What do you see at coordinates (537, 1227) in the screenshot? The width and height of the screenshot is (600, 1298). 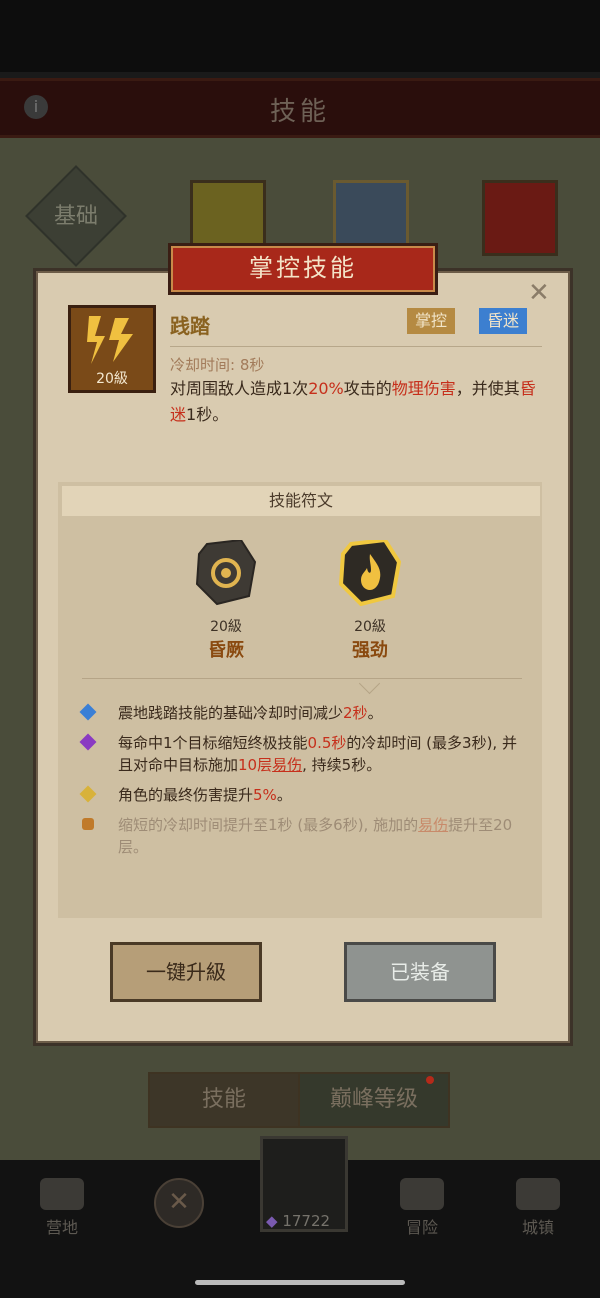 I see `nav-castle-label: 城镇` at bounding box center [537, 1227].